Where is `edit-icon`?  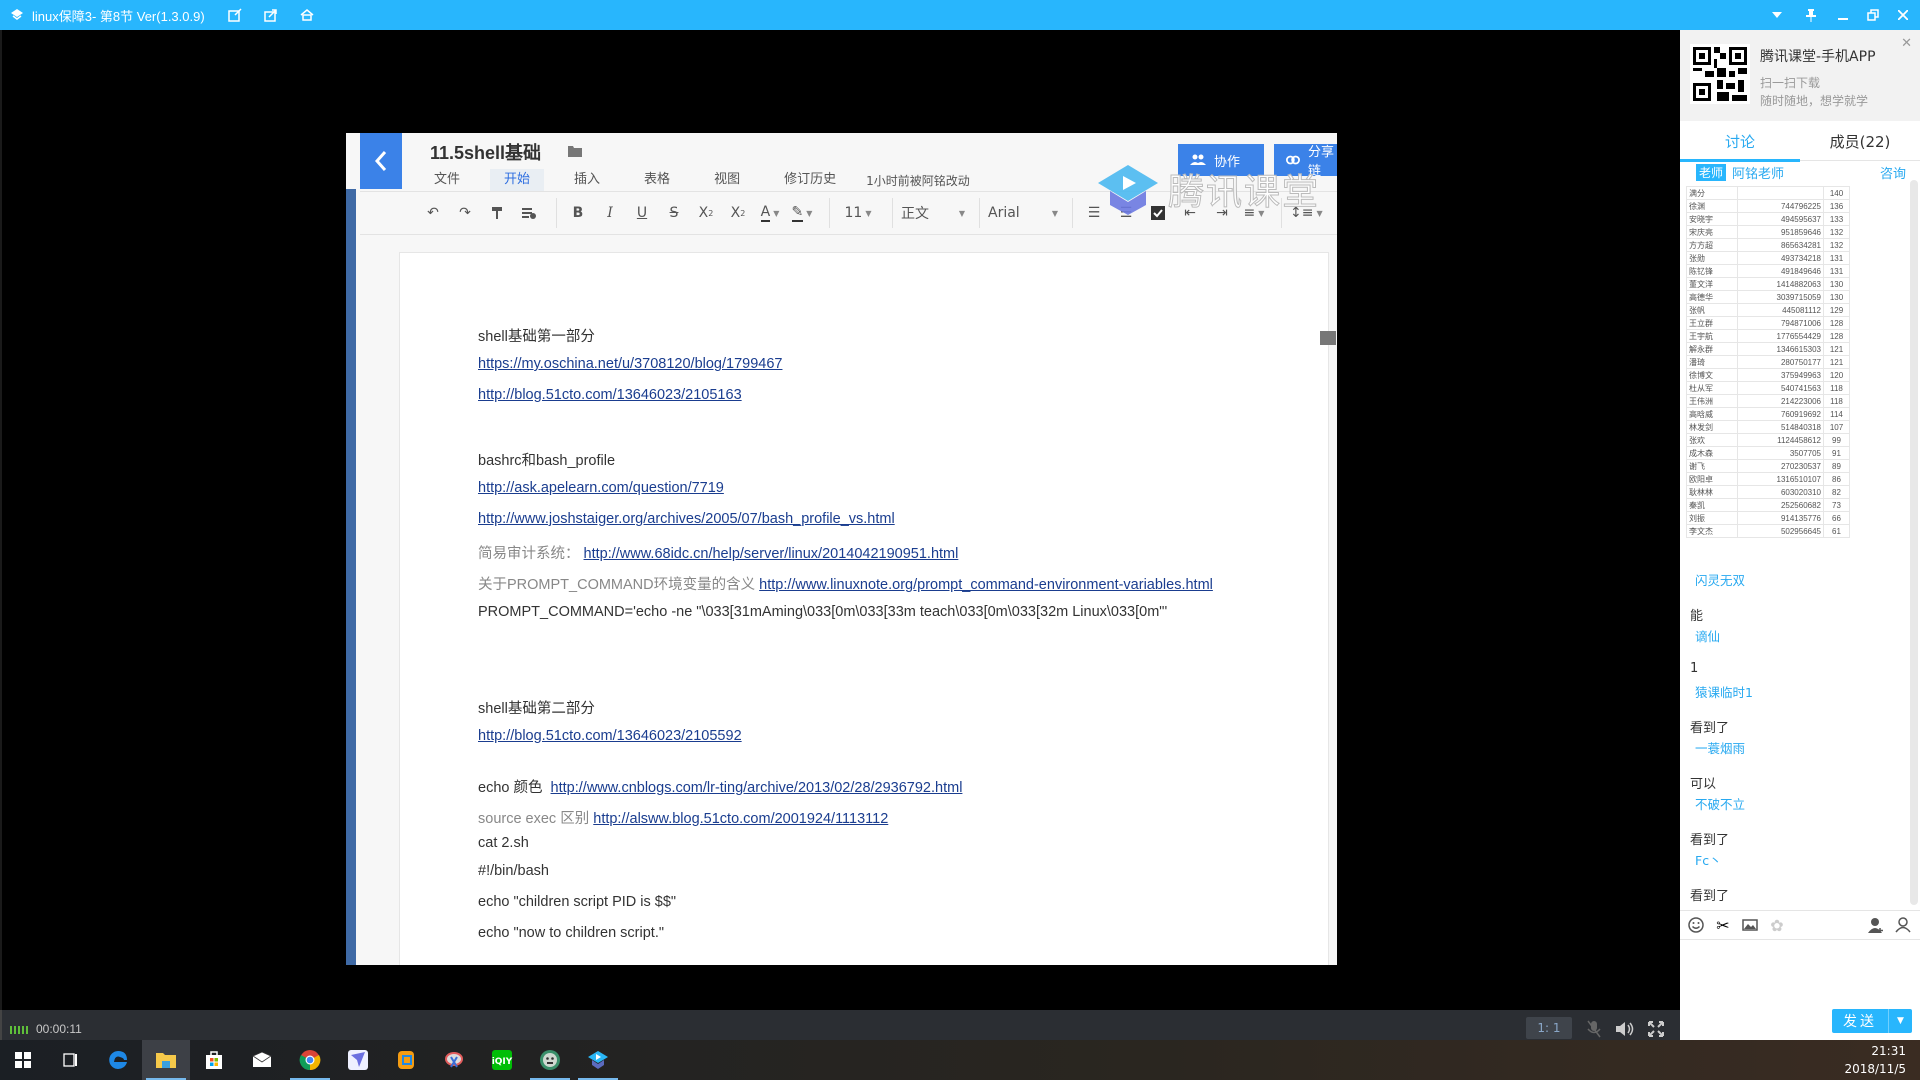 edit-icon is located at coordinates (235, 15).